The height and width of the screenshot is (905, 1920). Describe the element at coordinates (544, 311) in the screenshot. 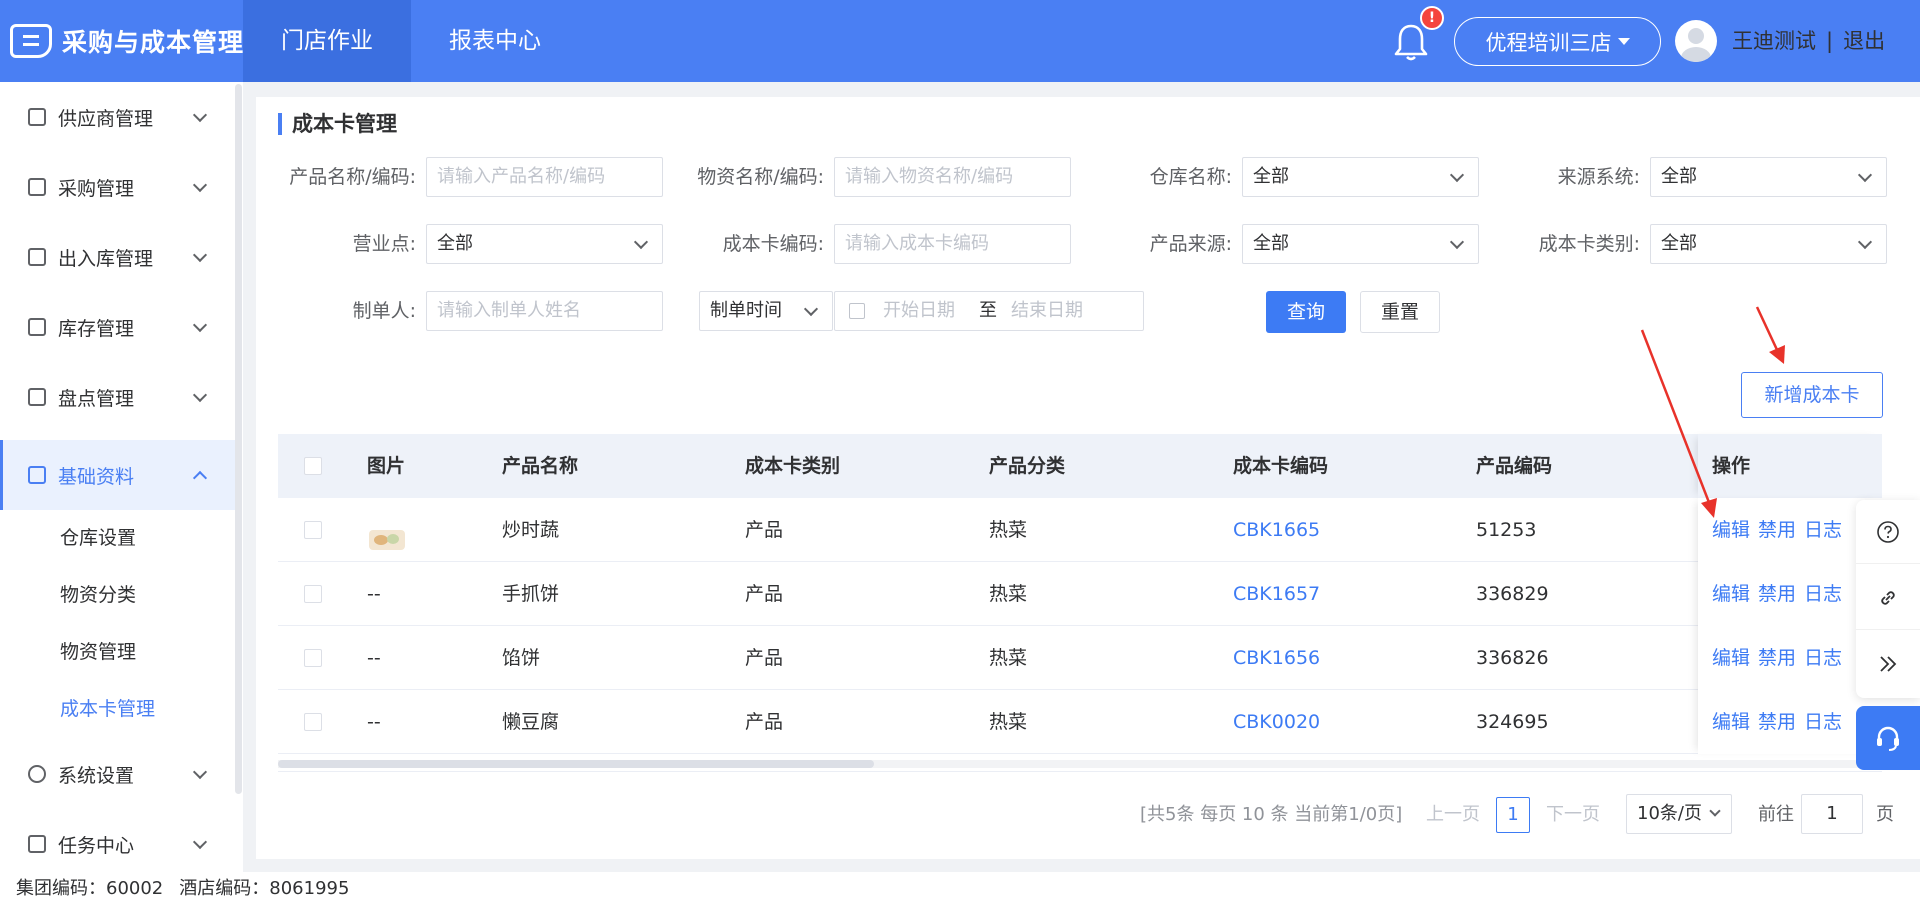

I see `maker-input: 请输入制单人姓名` at that location.